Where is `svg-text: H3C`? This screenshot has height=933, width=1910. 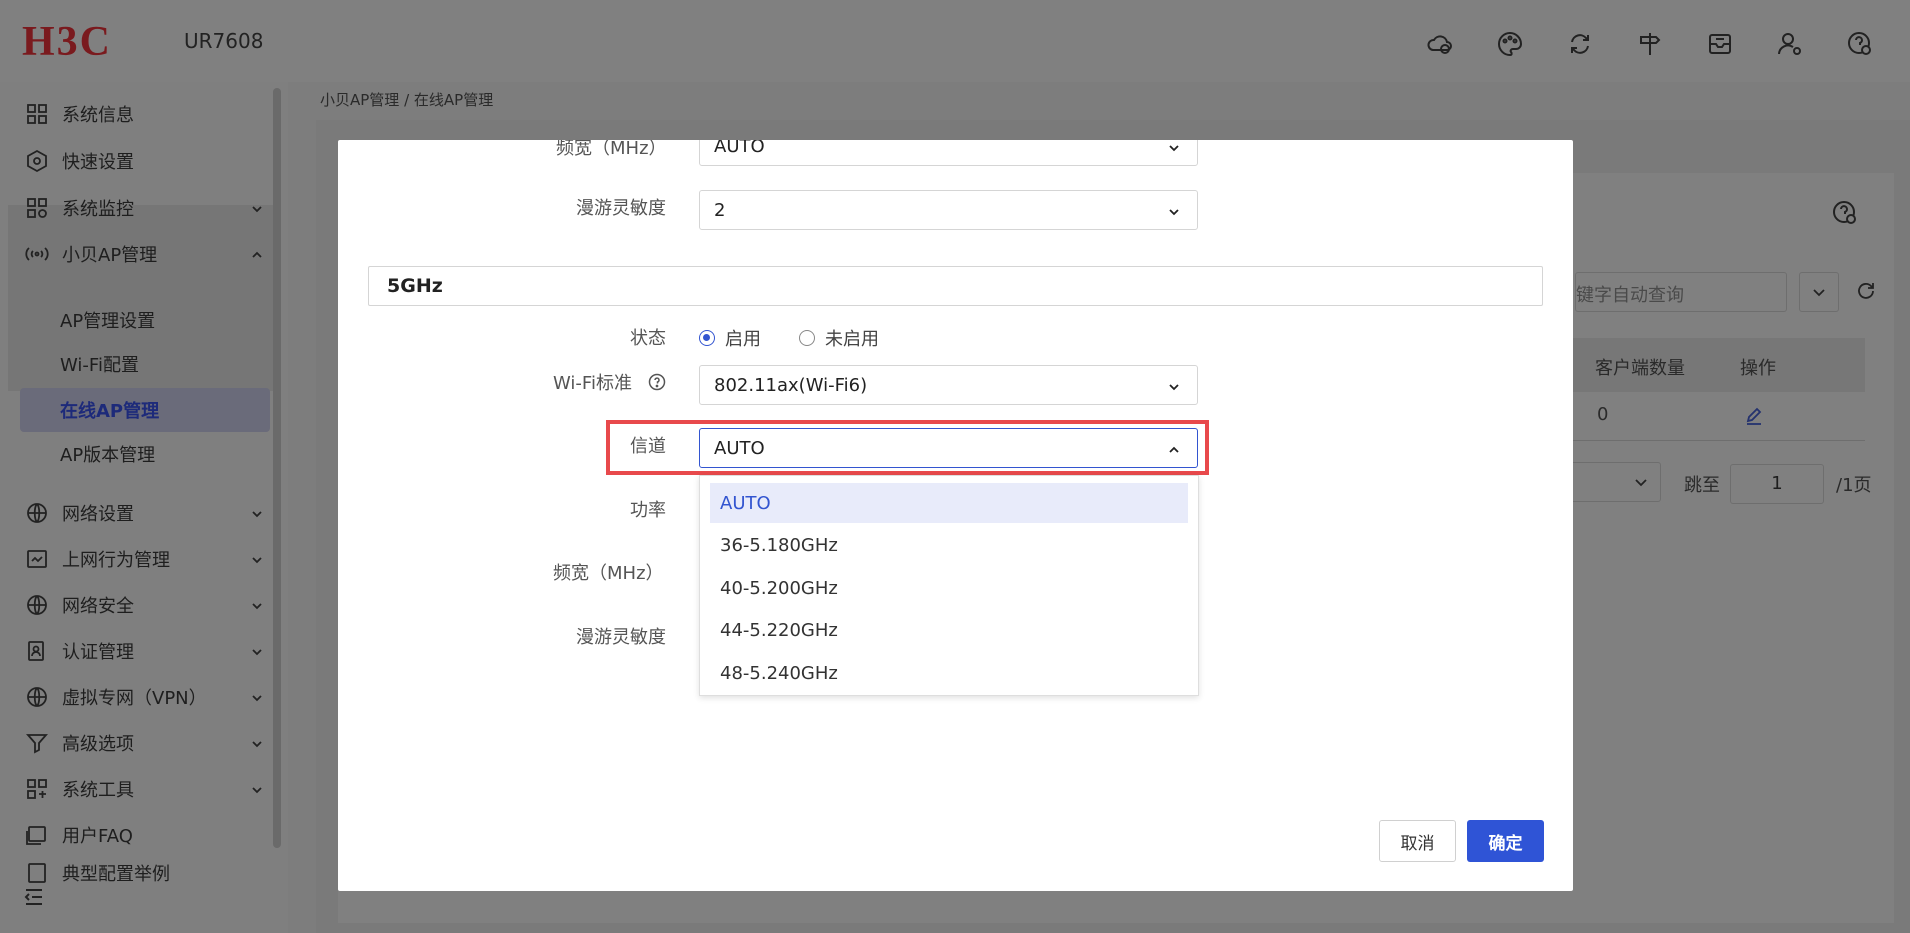 svg-text: H3C is located at coordinates (67, 41).